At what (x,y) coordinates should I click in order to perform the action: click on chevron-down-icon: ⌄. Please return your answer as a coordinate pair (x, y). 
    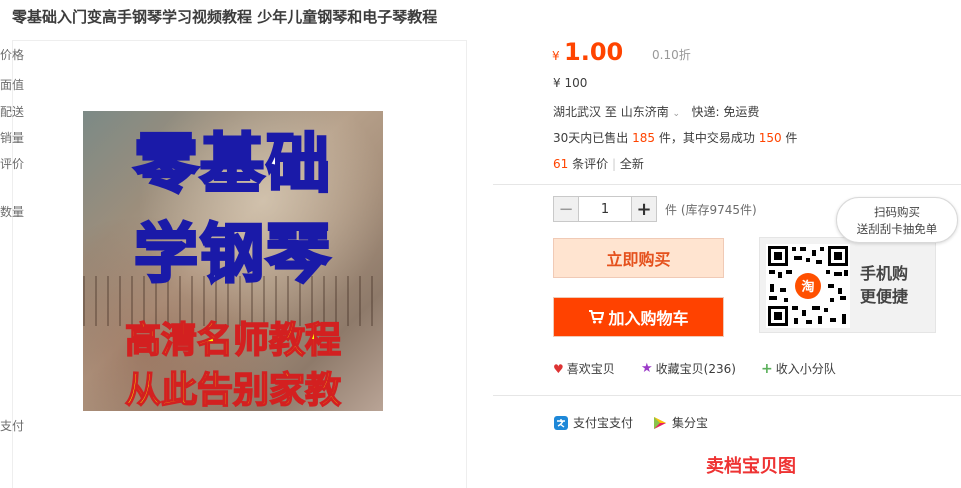
    Looking at the image, I should click on (676, 114).